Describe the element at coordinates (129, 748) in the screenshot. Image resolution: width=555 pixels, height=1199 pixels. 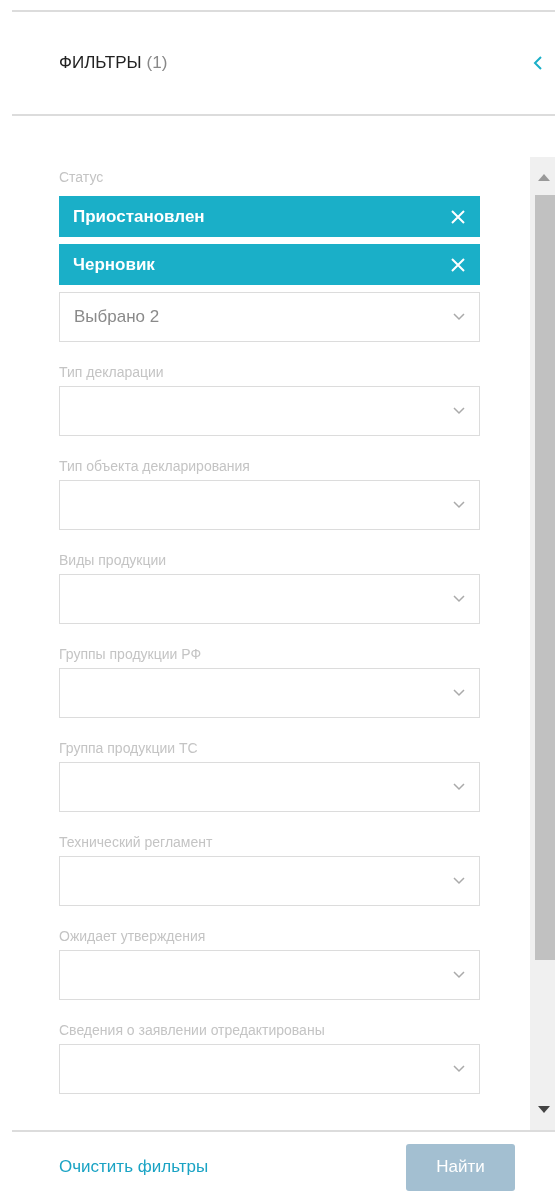
I see `field-label: Группа продукции ТС` at that location.